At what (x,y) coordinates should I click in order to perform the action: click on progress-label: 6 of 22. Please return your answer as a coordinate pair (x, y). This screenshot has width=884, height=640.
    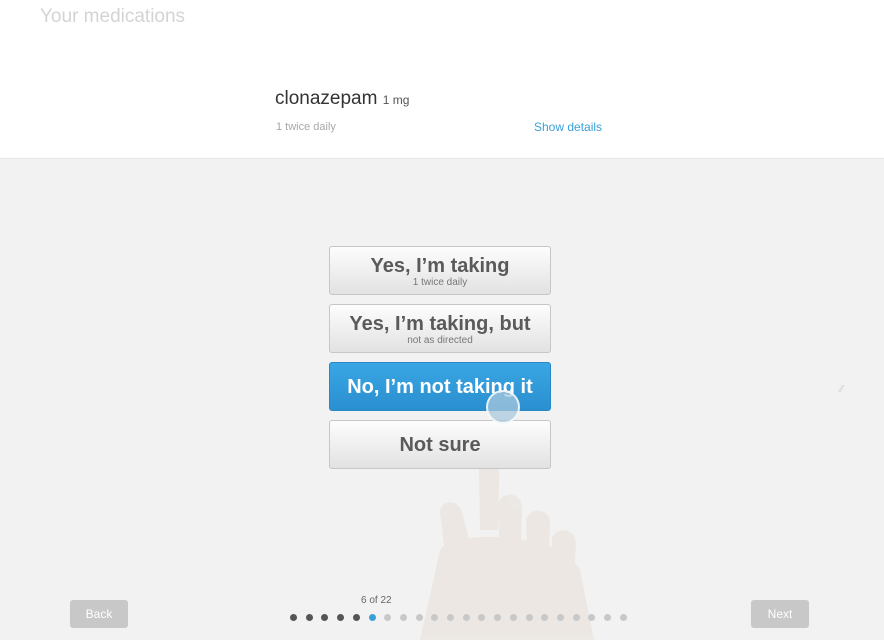
    Looking at the image, I should click on (376, 600).